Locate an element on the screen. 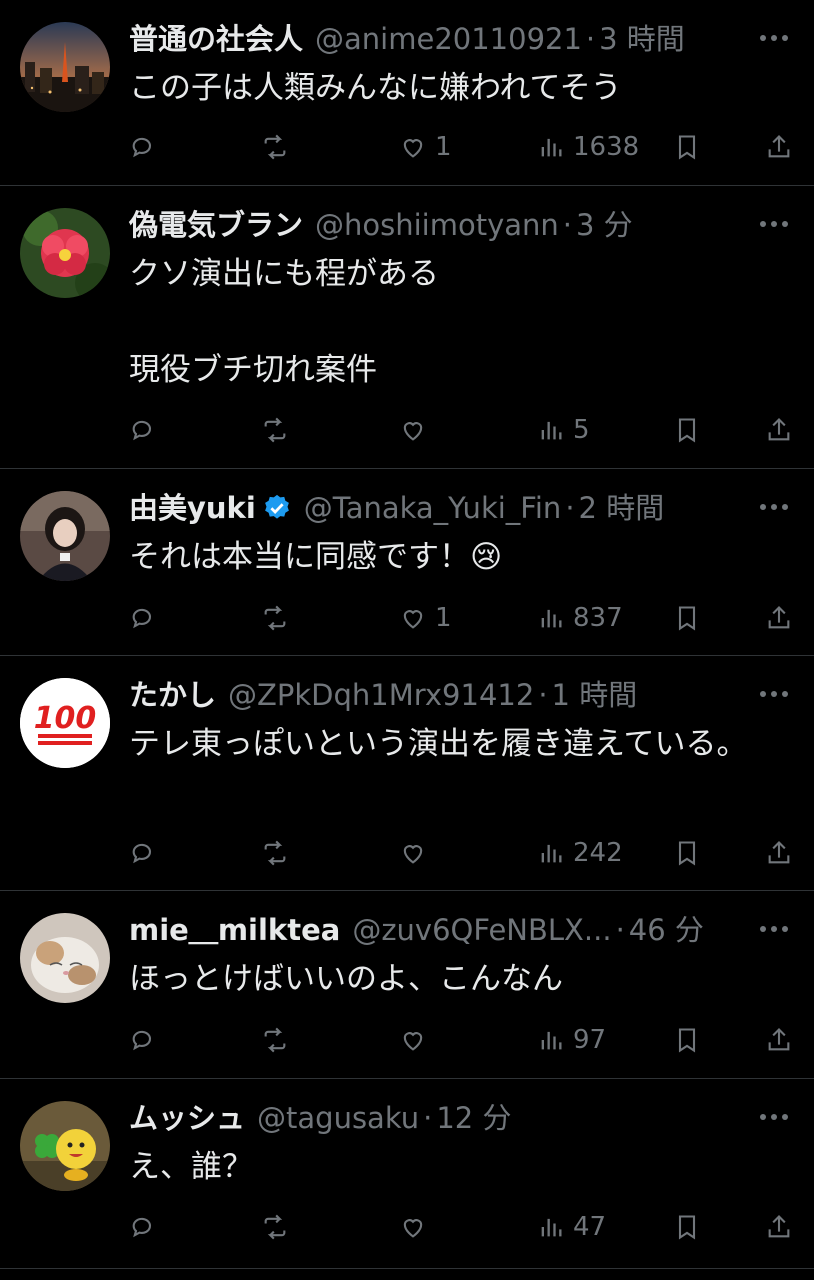 The height and width of the screenshot is (1280, 814). views-button: 47 is located at coordinates (571, 1227).